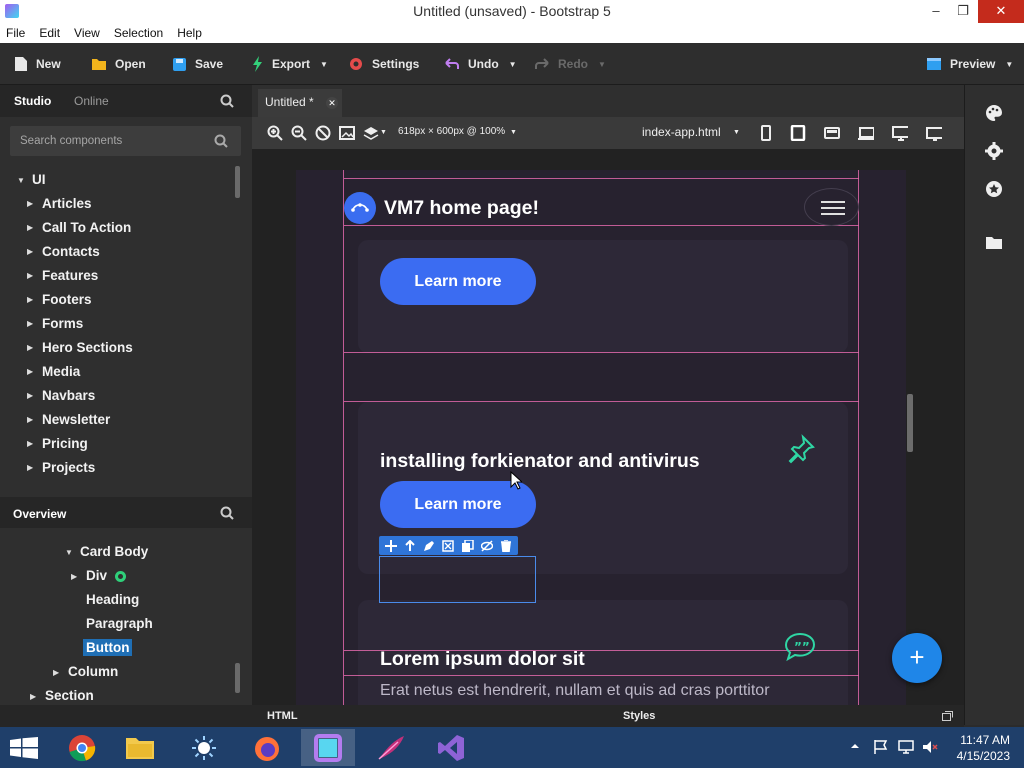  What do you see at coordinates (141, 747) in the screenshot?
I see `taskbar-file-explorer` at bounding box center [141, 747].